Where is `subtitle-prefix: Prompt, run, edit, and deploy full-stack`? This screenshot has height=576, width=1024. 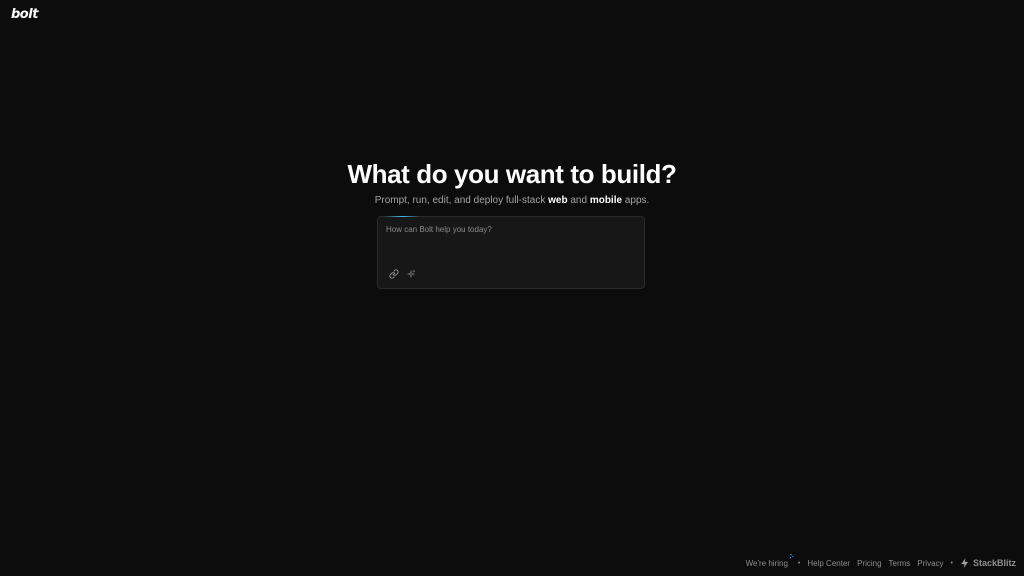 subtitle-prefix: Prompt, run, edit, and deploy full-stack is located at coordinates (460, 200).